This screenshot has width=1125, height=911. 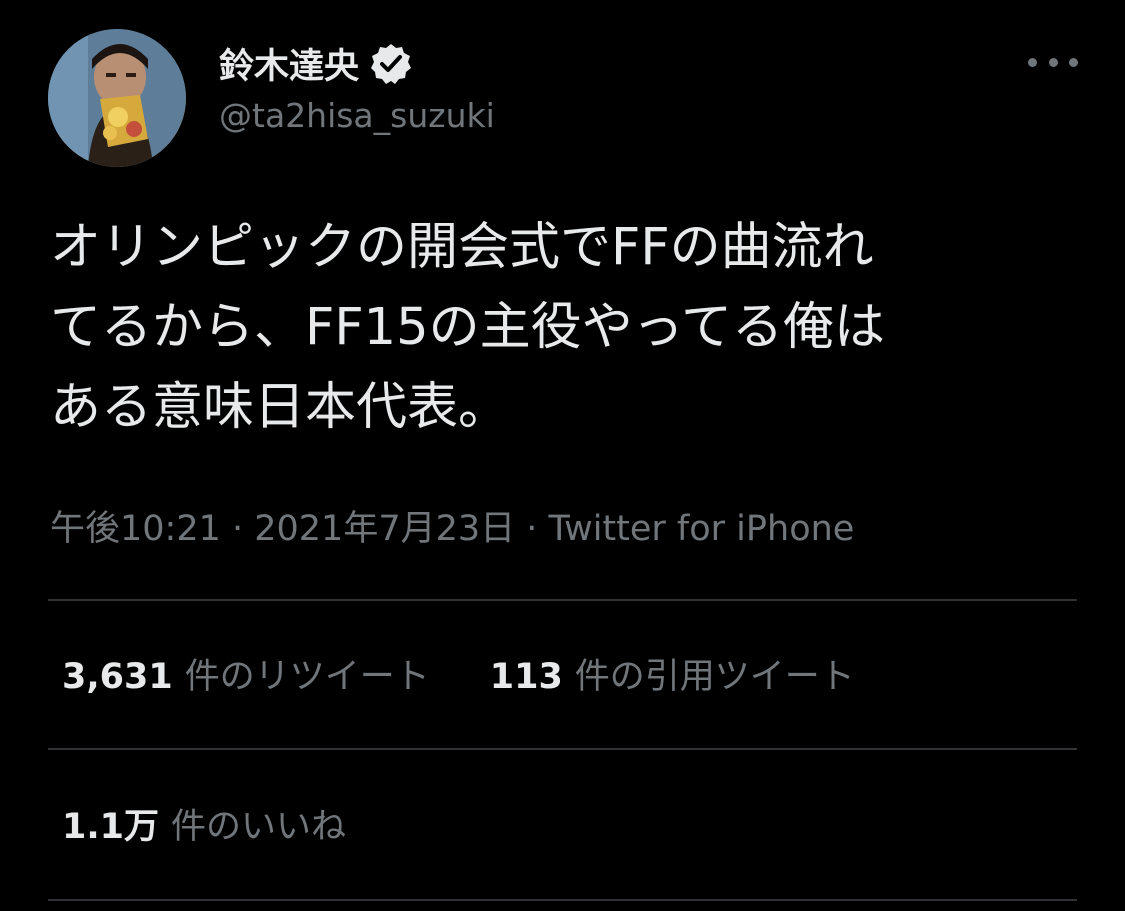 What do you see at coordinates (526, 677) in the screenshot?
I see `quotes-count: 113` at bounding box center [526, 677].